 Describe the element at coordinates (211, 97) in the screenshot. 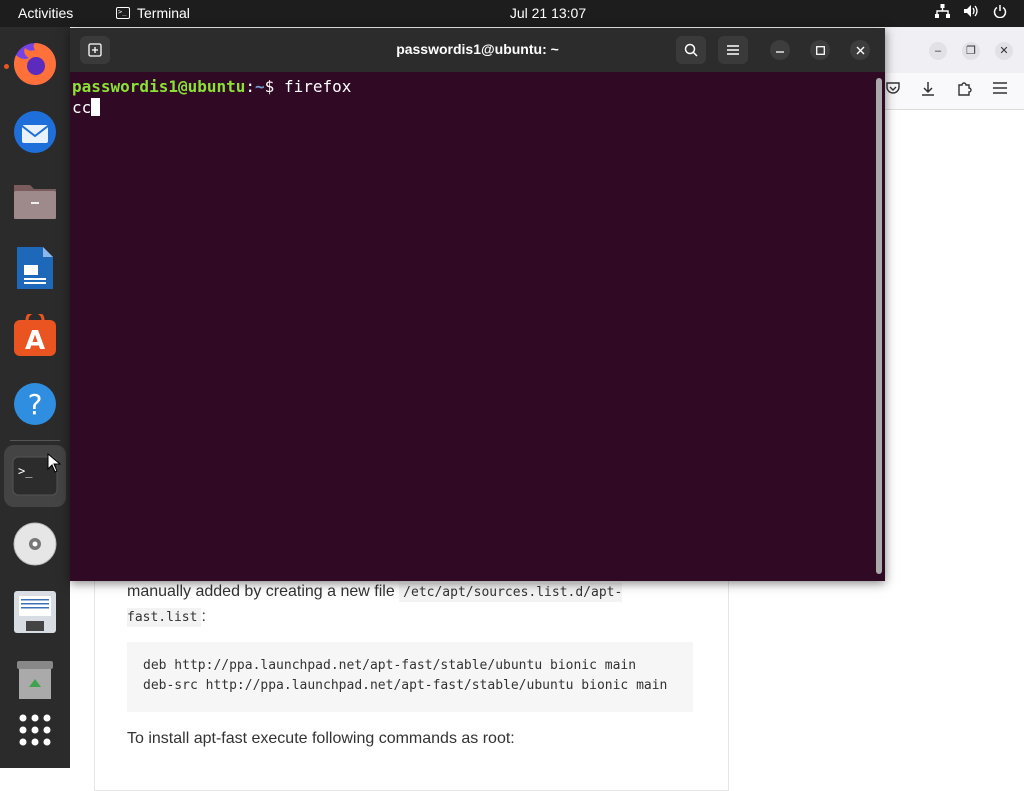

I see `terminal-output: passwordis1@ubuntu:~$ firefox cc` at that location.